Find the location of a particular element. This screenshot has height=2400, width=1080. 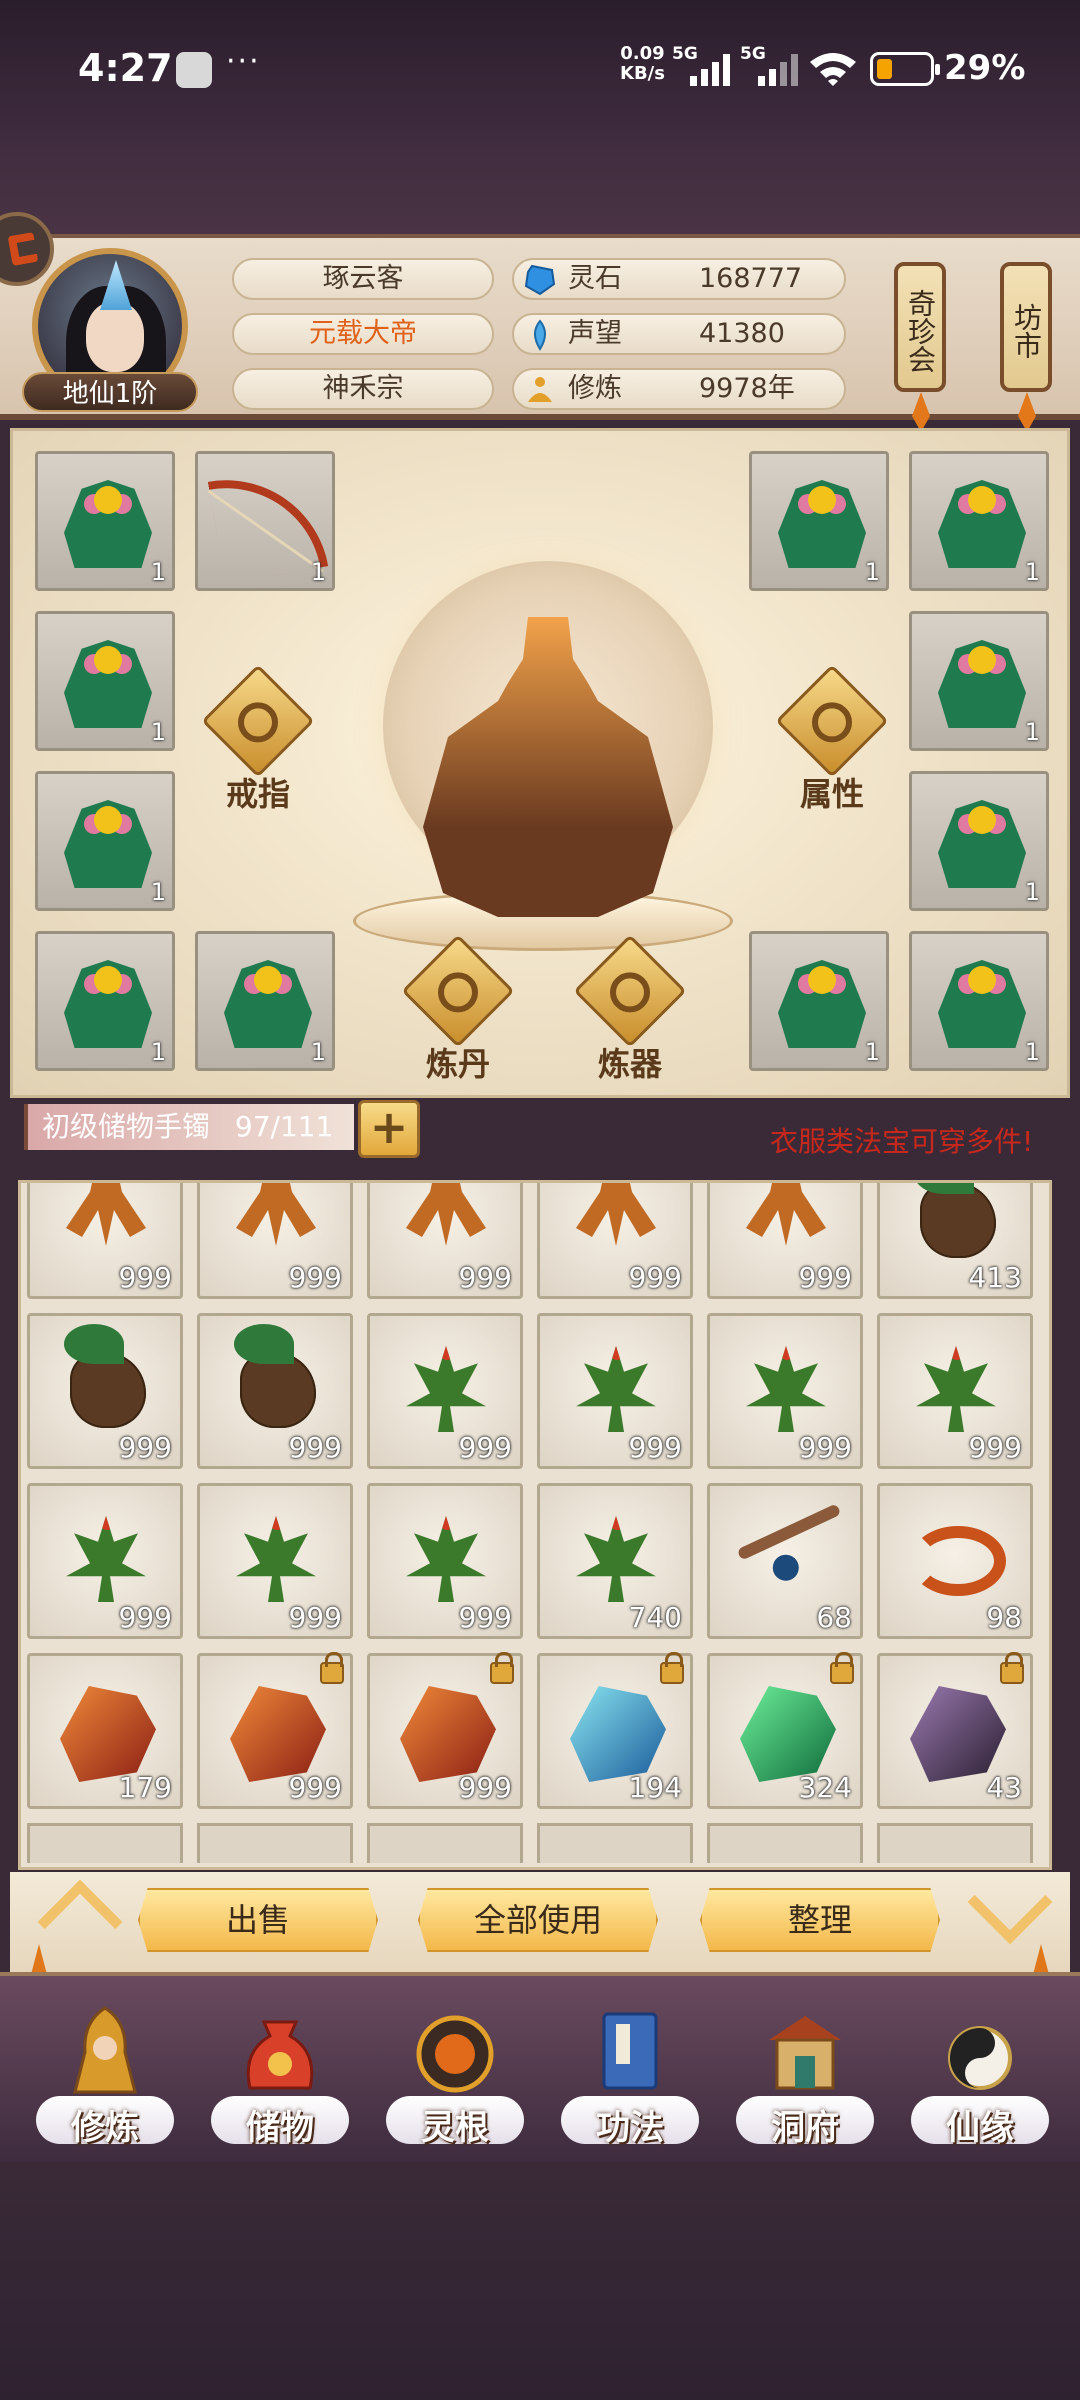

storage-item: 324 is located at coordinates (785, 1730).